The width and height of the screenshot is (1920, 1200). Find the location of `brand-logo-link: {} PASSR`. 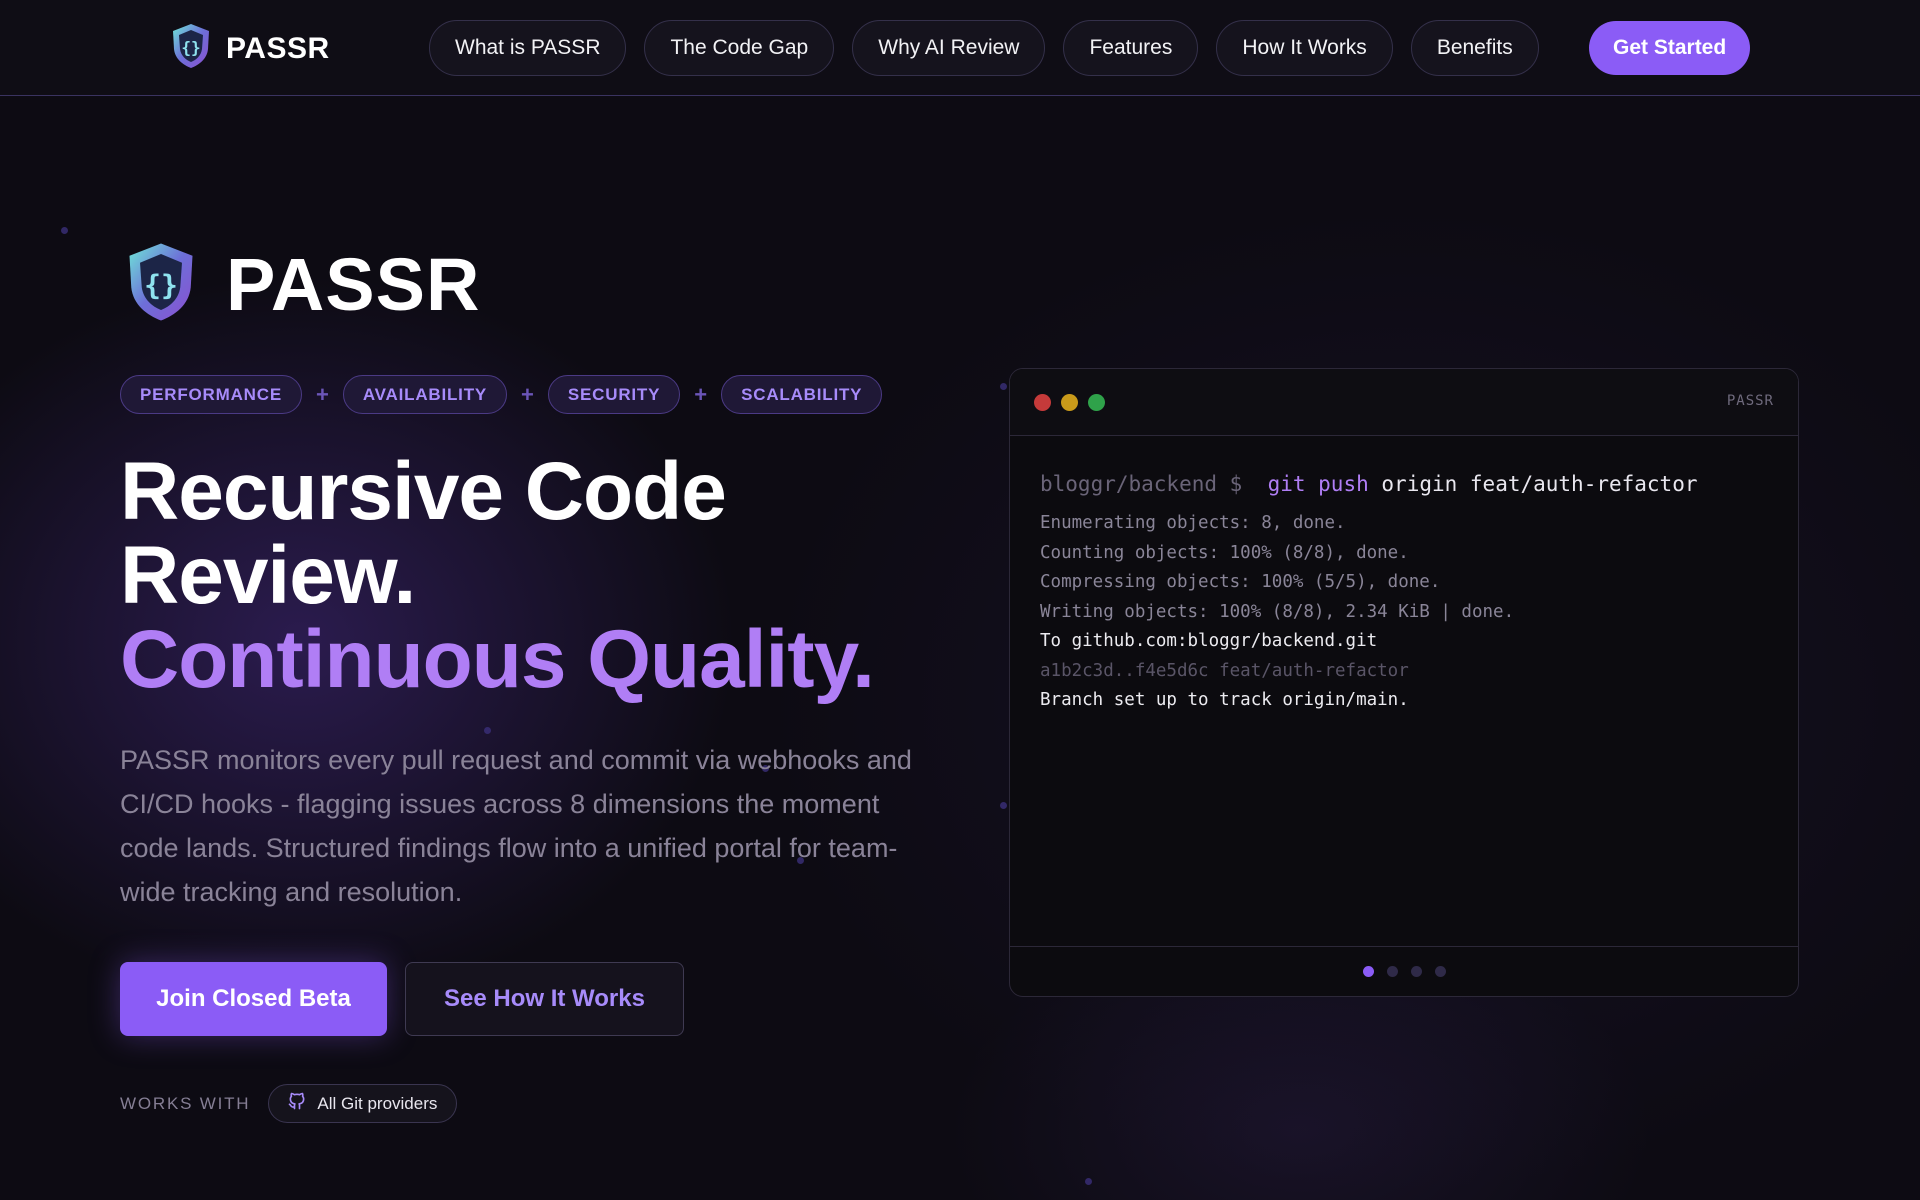

brand-logo-link: {} PASSR is located at coordinates (250, 48).